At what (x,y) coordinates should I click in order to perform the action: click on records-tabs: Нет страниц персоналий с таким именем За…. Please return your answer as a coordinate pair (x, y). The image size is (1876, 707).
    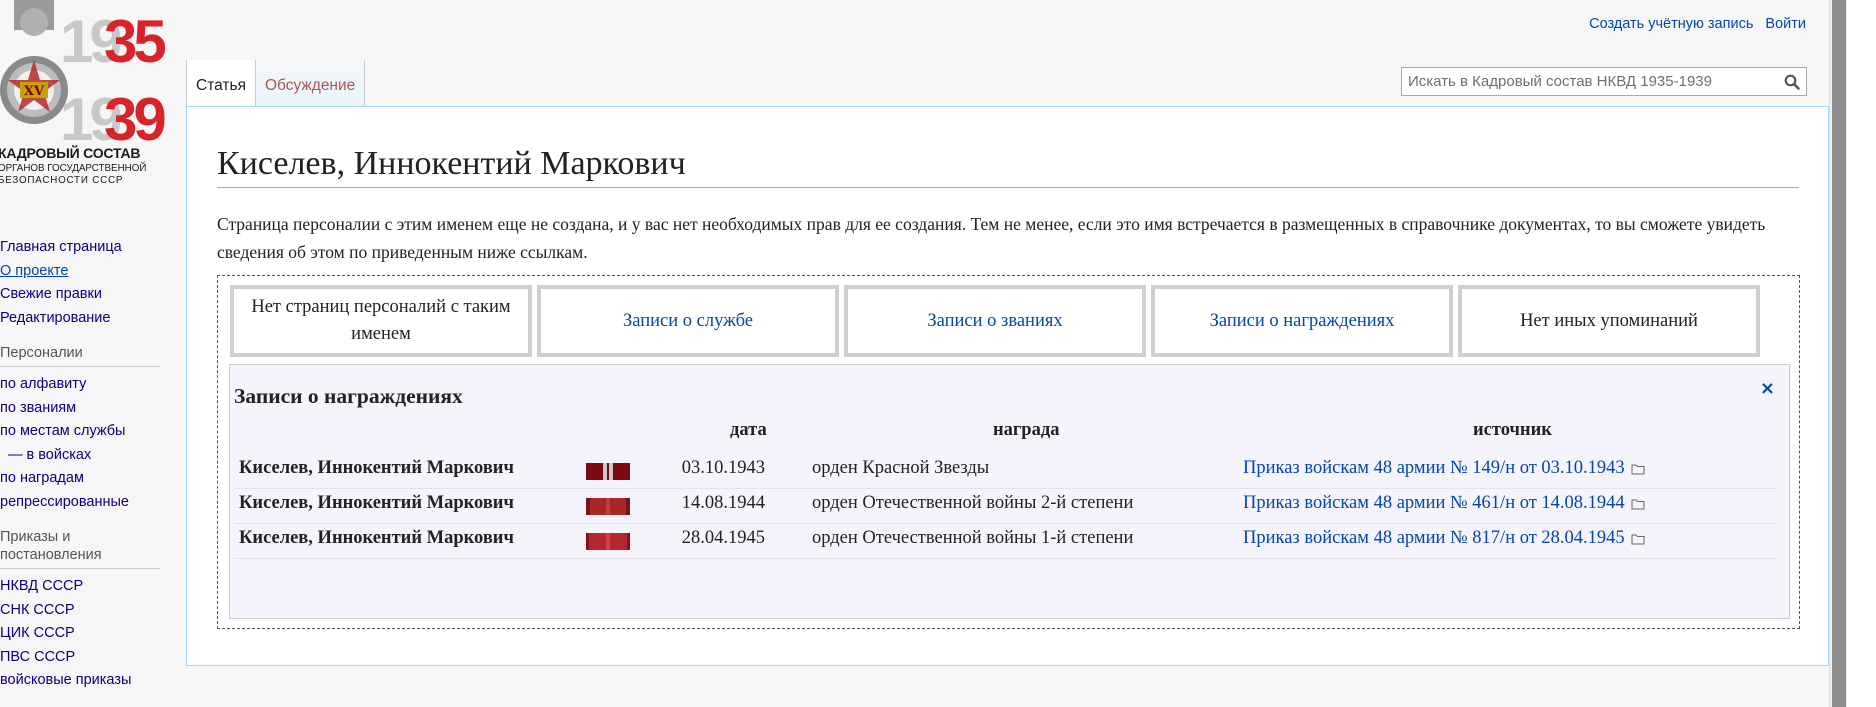
    Looking at the image, I should click on (995, 321).